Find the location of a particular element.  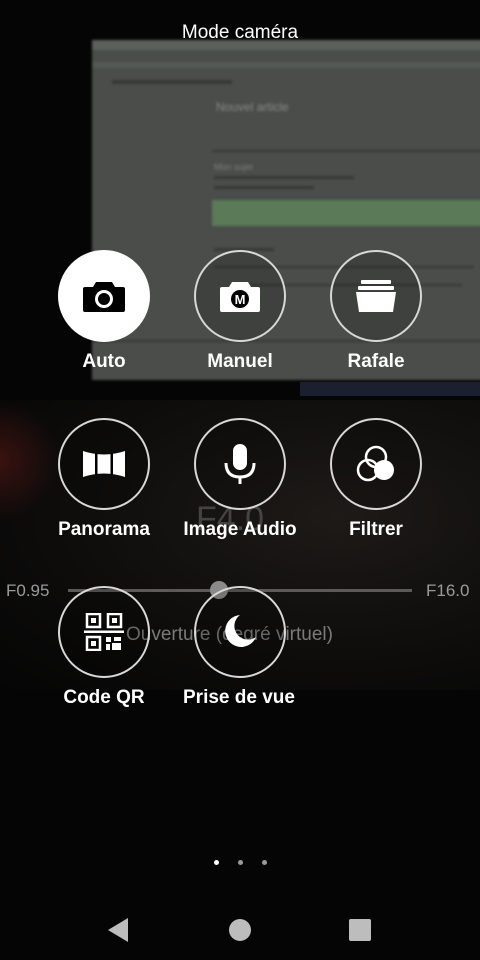

burst-icon is located at coordinates (376, 296).